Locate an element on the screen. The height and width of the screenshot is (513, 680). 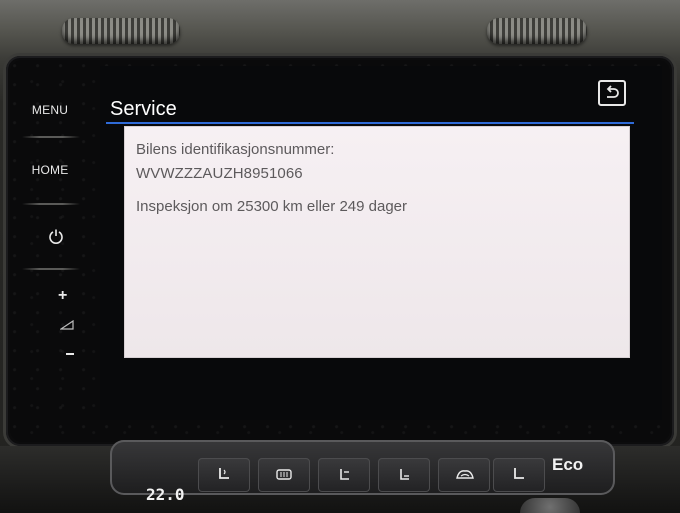
power-icon is located at coordinates (56, 236).